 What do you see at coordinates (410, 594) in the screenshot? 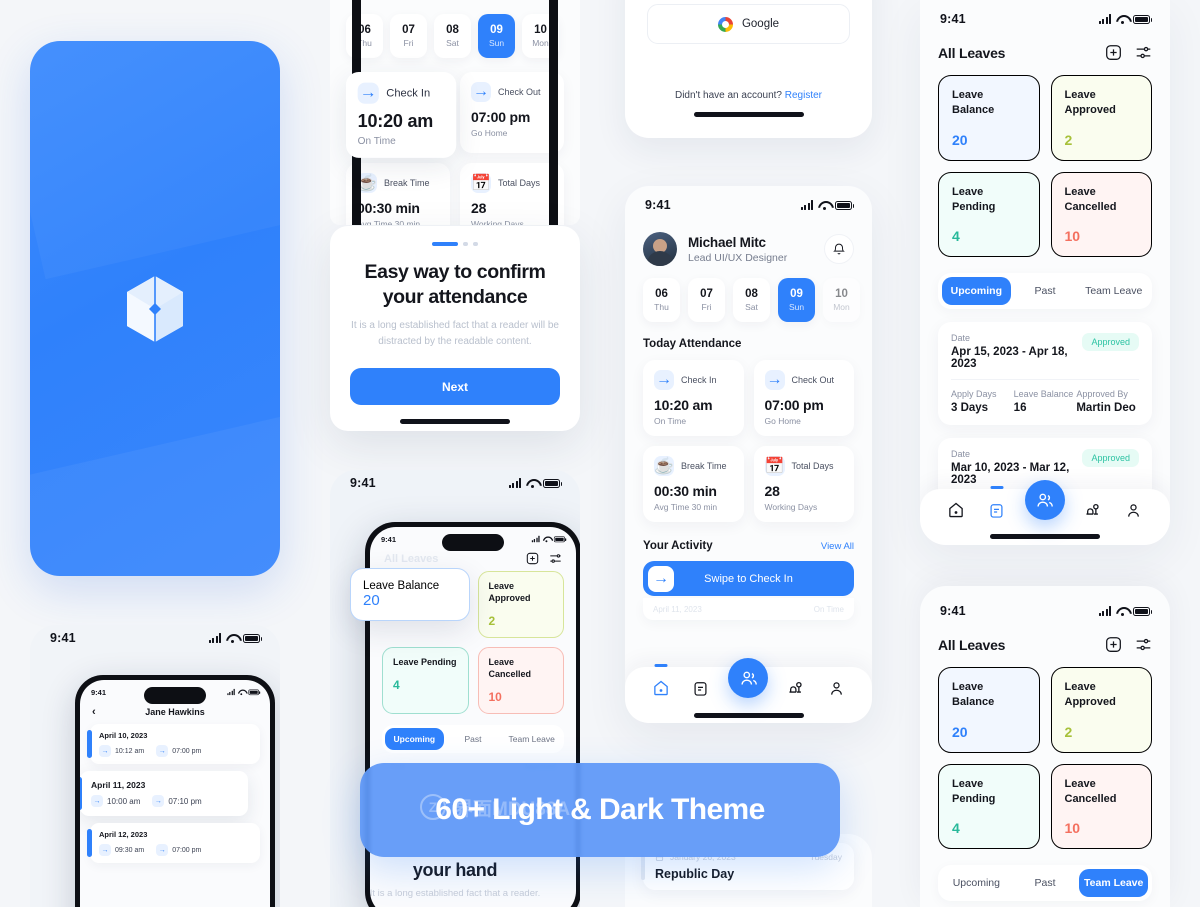
I see `leave-card-balance-highlight: Leave Balance 20` at bounding box center [410, 594].